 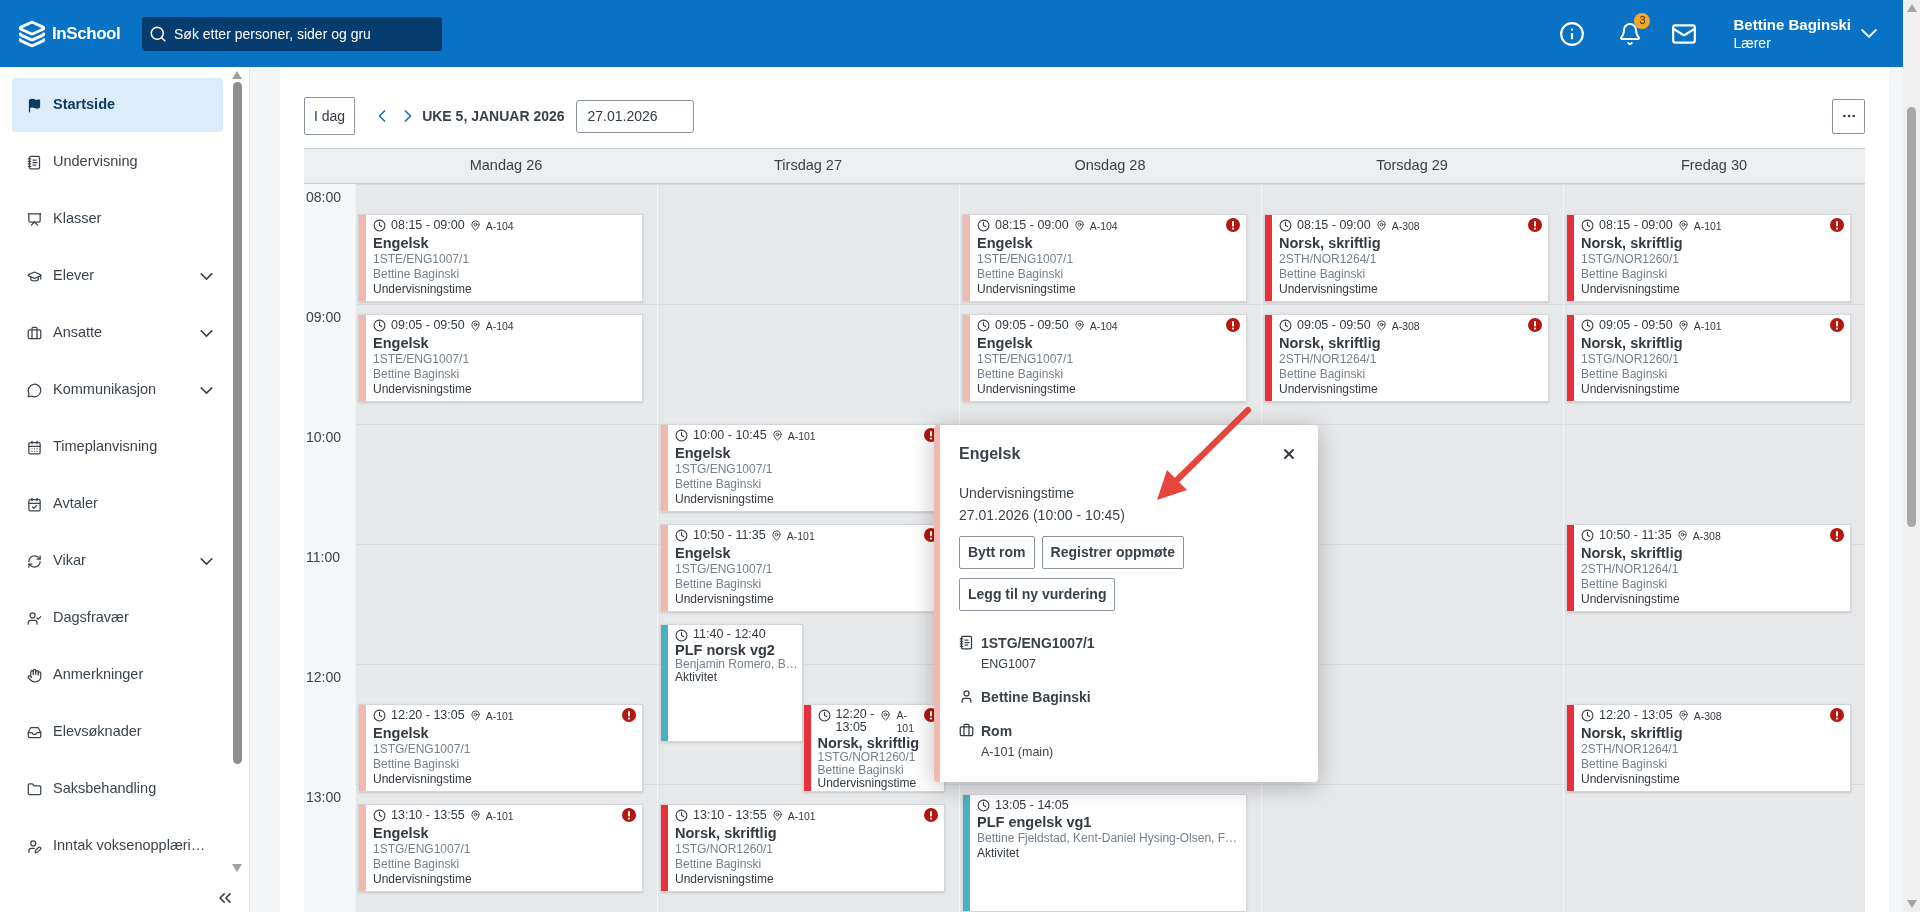 I want to click on page-scrollbar, so click(x=1911, y=456).